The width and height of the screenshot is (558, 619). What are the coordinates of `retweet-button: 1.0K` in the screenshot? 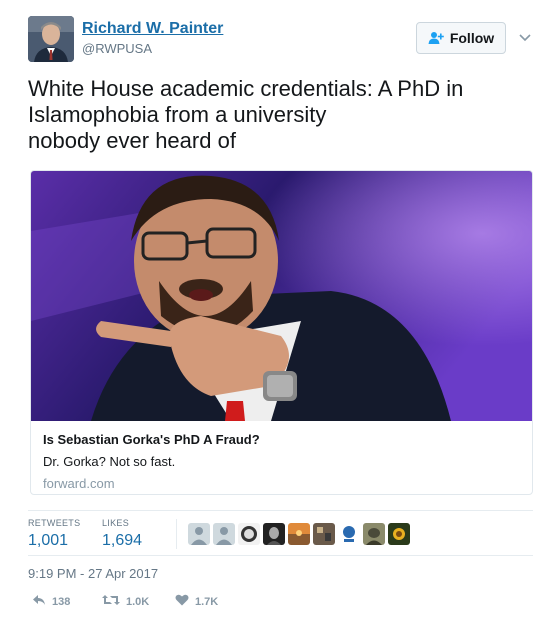 It's located at (125, 601).